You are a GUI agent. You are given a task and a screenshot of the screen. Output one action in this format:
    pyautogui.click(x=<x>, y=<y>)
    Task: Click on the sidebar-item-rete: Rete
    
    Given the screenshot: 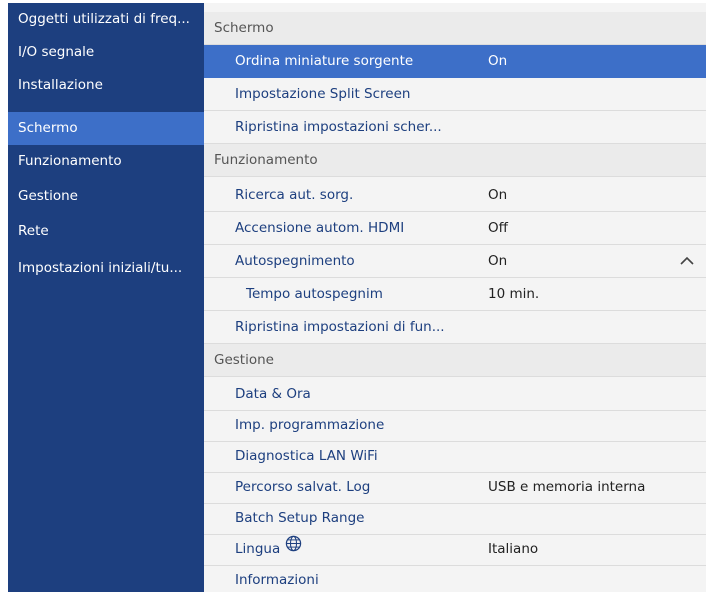 What is the action you would take?
    pyautogui.click(x=106, y=231)
    